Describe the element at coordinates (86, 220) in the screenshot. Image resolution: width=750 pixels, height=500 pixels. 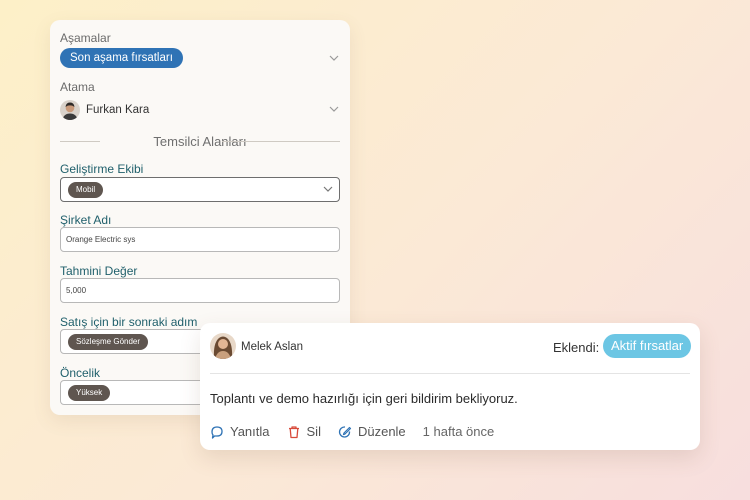
I see `company-label: Şirket Adı` at that location.